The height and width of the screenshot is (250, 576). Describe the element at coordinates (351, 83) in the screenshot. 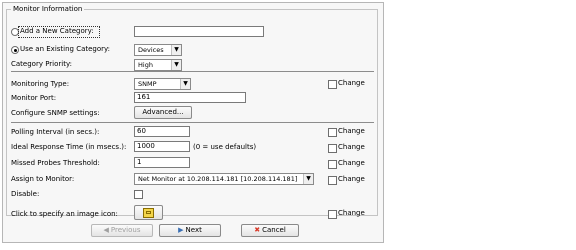

I see `monitoring-type-change-label: Change` at that location.